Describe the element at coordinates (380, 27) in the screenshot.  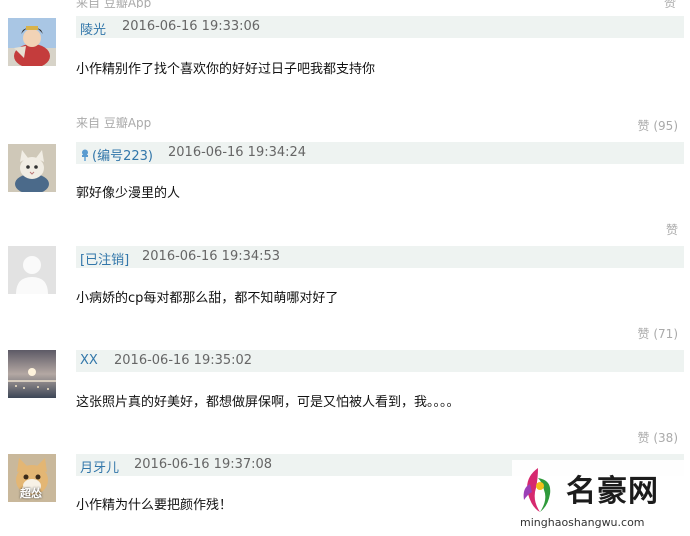
I see `comment-header: 陵光 2016-06-16 19:33:06` at that location.